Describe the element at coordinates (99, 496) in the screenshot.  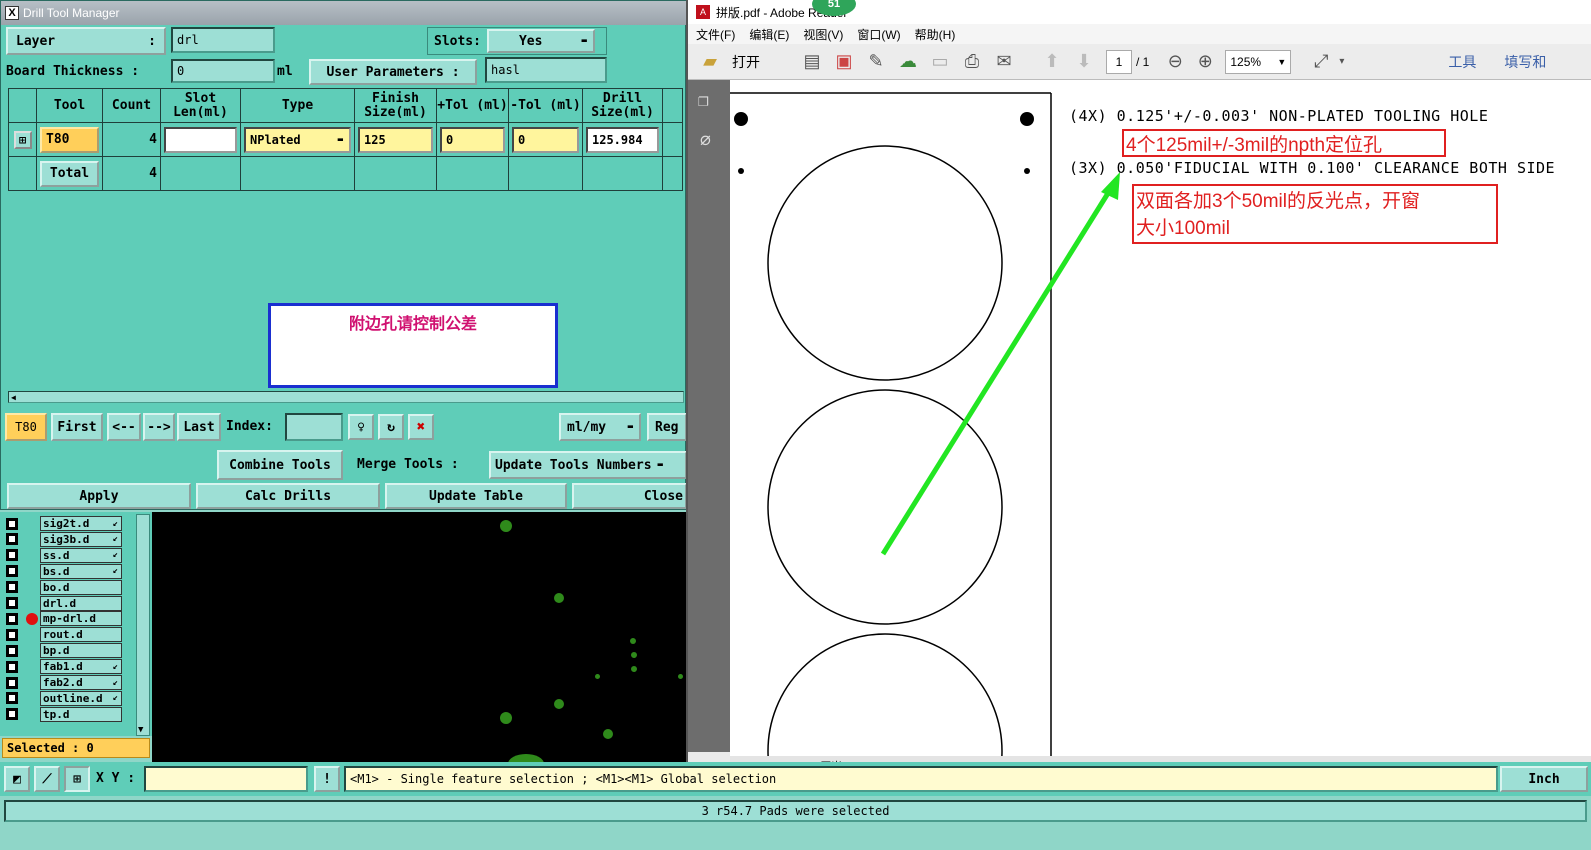
I see `apply-button: Apply` at that location.